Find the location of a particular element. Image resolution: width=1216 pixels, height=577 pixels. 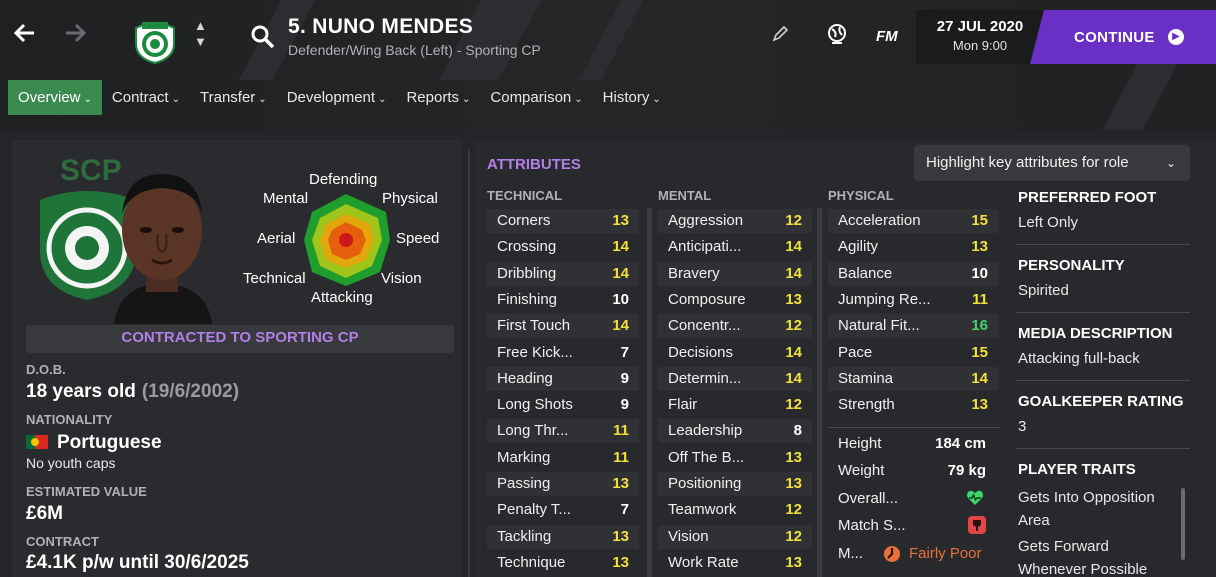

mental-header: MENTAL is located at coordinates (685, 195).